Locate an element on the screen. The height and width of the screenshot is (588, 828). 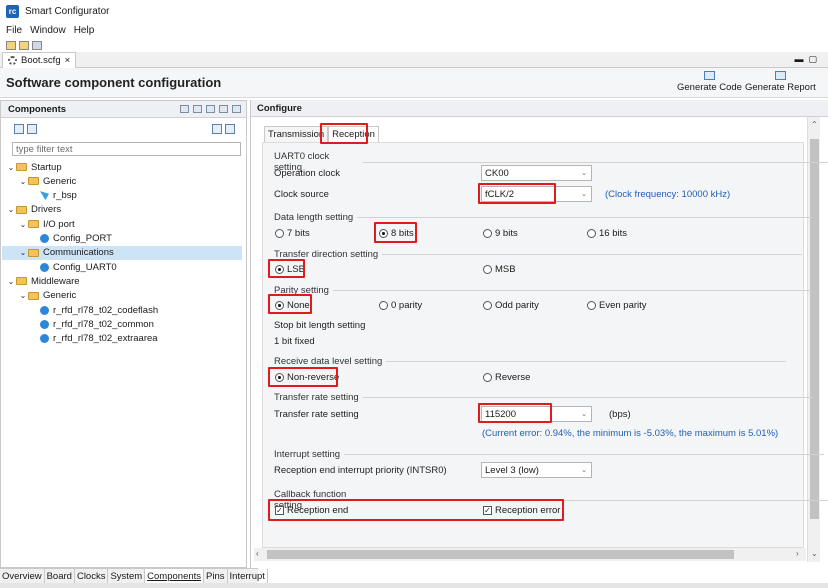
clock-frequency-info: (Clock frequency: 10000 kHz) is located at coordinates (668, 194).